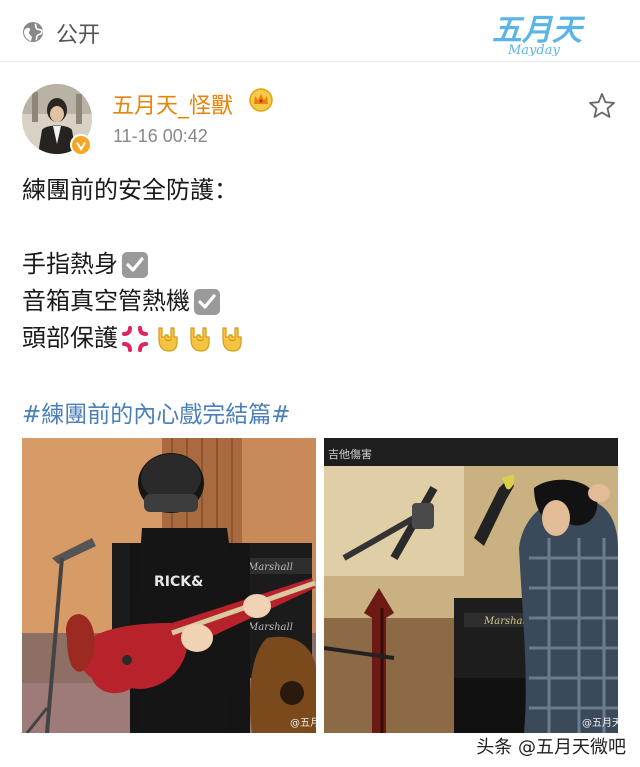 This screenshot has height=767, width=640. What do you see at coordinates (135, 338) in the screenshot?
I see `anger-symbol-icon` at bounding box center [135, 338].